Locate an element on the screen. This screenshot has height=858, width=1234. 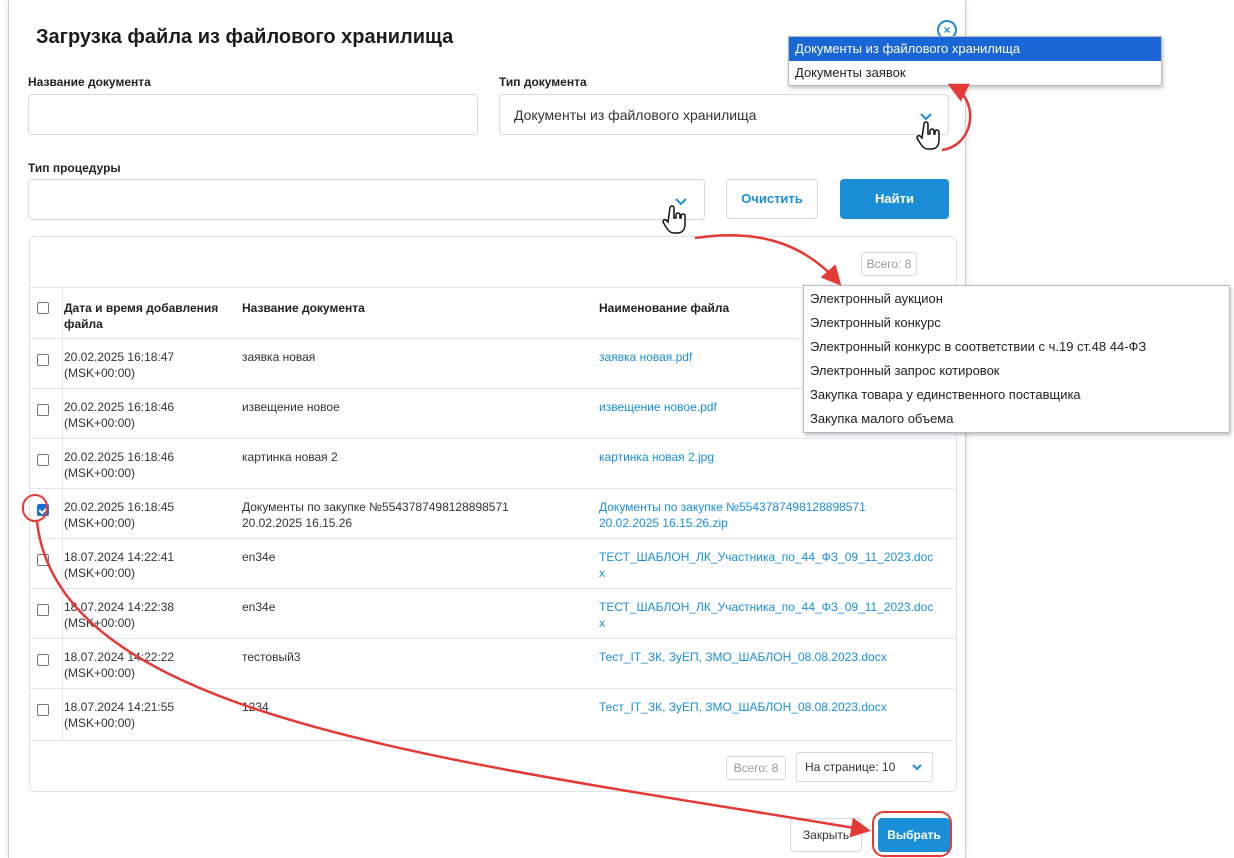
file-link: заявка новая.pdf is located at coordinates (645, 357).